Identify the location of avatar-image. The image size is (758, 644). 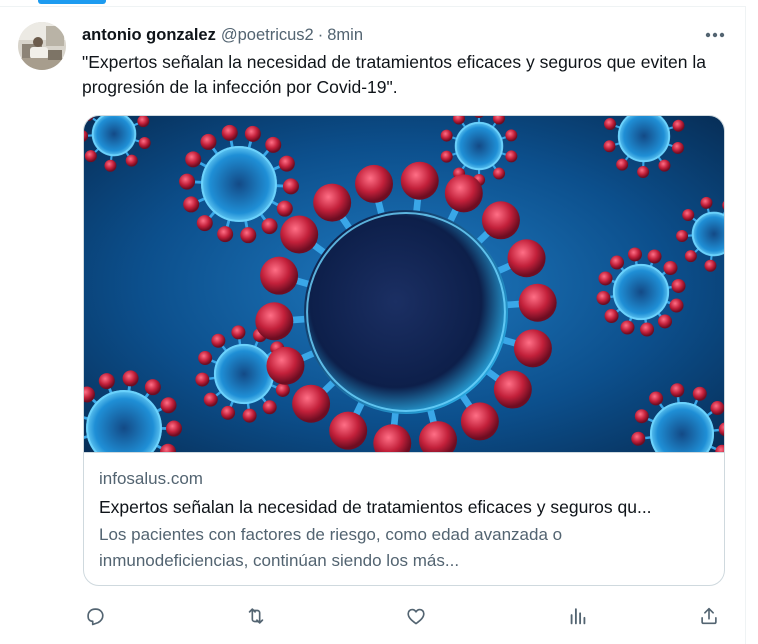
(42, 46).